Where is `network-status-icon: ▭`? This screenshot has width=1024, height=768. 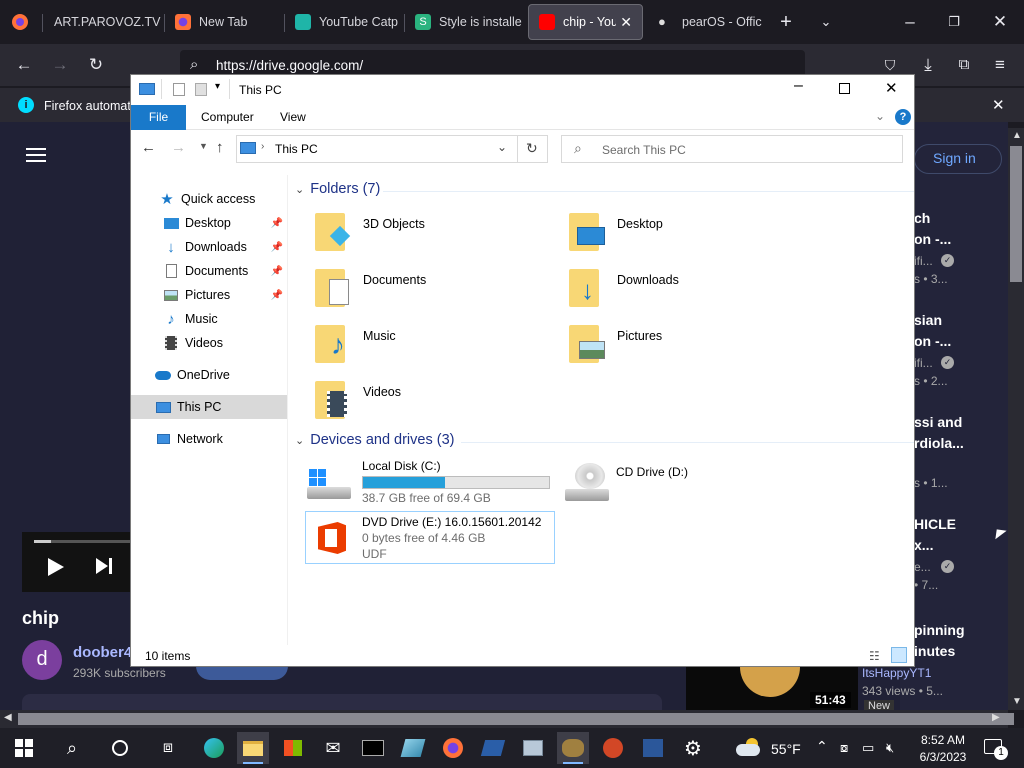
network-status-icon: ▭ is located at coordinates (868, 748).